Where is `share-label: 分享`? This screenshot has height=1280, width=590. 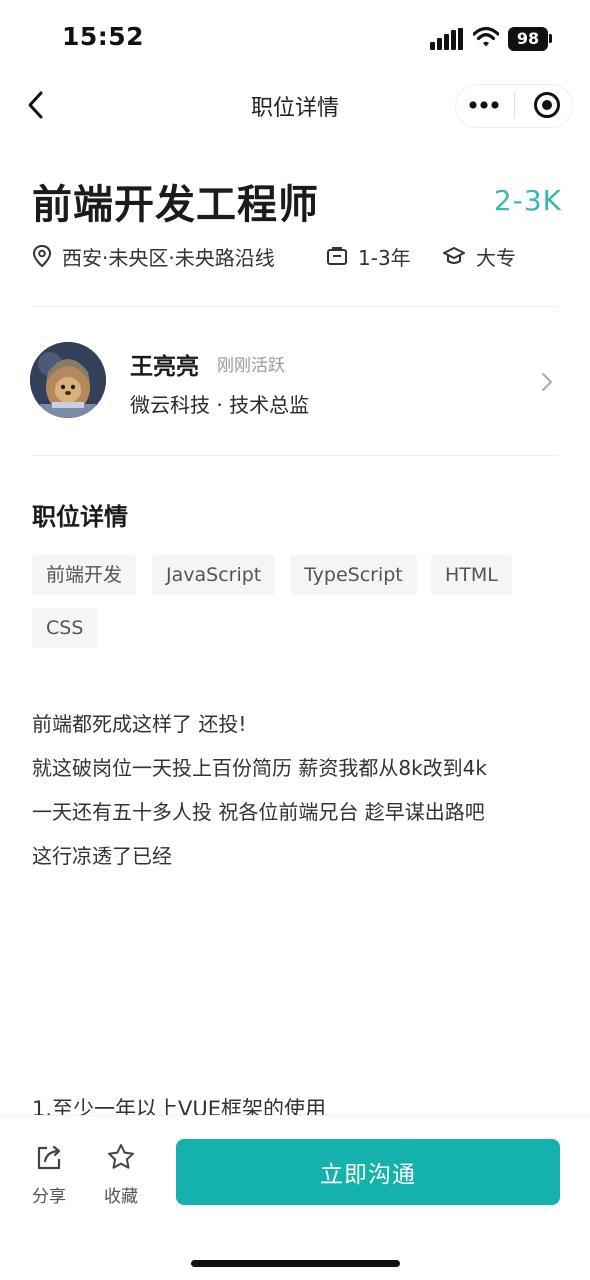
share-label: 分享 is located at coordinates (49, 1197).